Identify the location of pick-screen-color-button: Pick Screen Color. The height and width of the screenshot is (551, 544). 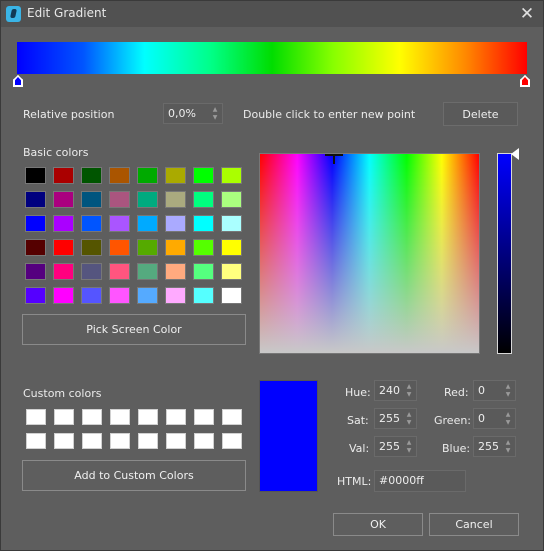
(134, 329).